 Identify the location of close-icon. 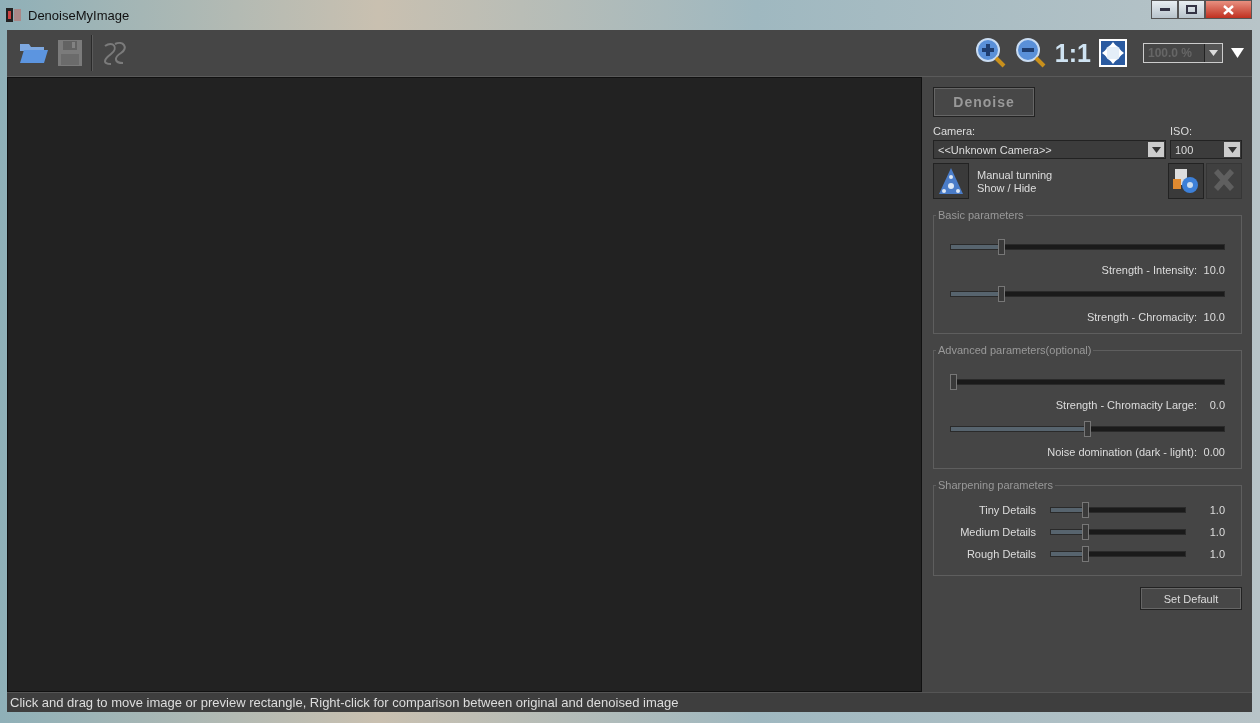
(1228, 9).